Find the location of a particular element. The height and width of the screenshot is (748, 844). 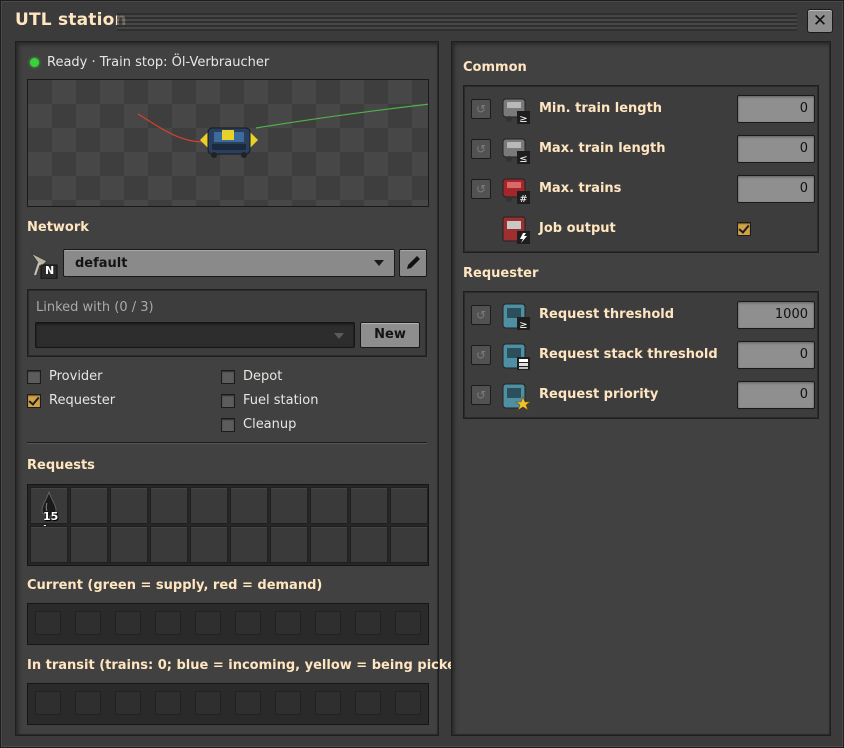

job-output-icon is located at coordinates (515, 229).